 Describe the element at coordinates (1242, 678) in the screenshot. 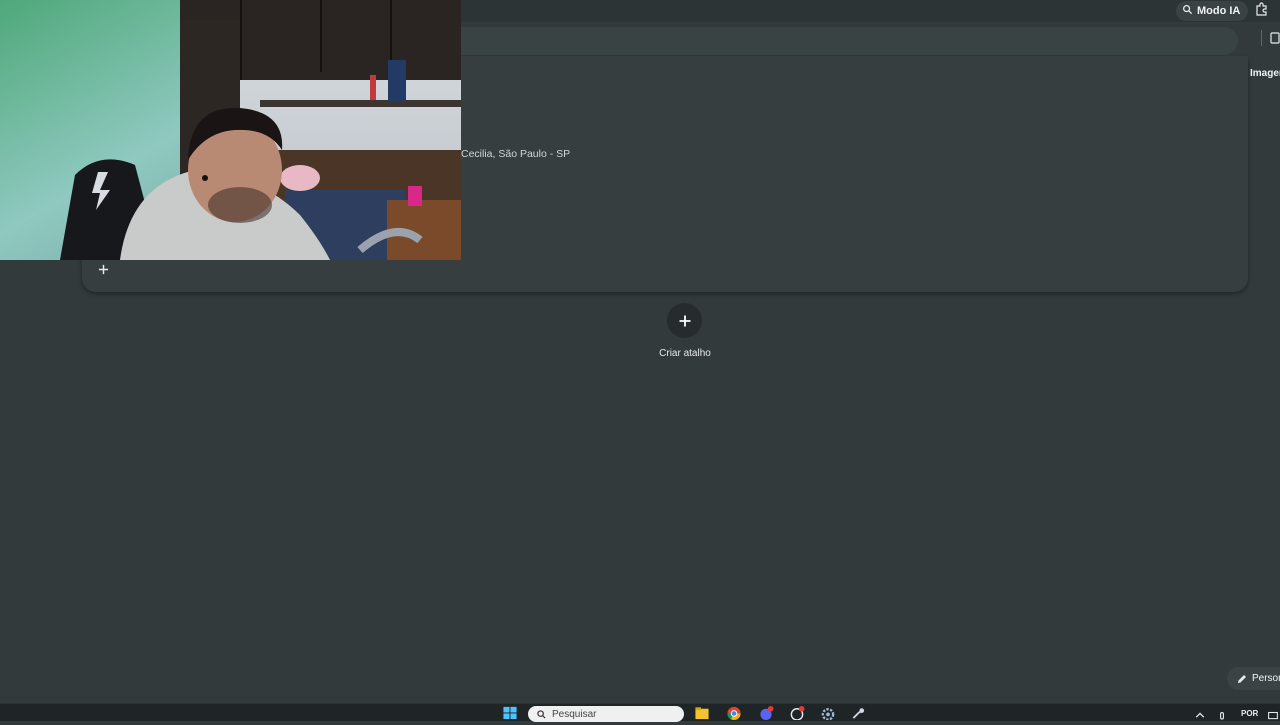

I see `pencil-icon` at that location.